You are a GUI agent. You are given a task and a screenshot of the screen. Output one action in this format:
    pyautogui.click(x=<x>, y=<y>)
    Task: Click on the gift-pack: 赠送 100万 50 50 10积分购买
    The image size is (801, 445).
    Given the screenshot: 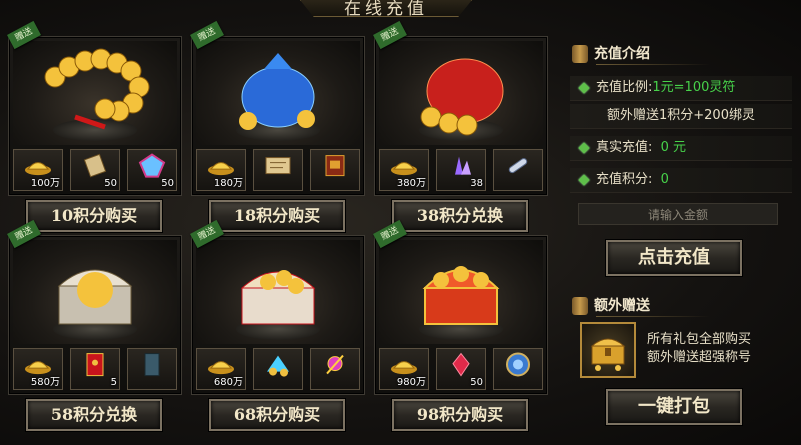 What is the action you would take?
    pyautogui.click(x=94, y=127)
    